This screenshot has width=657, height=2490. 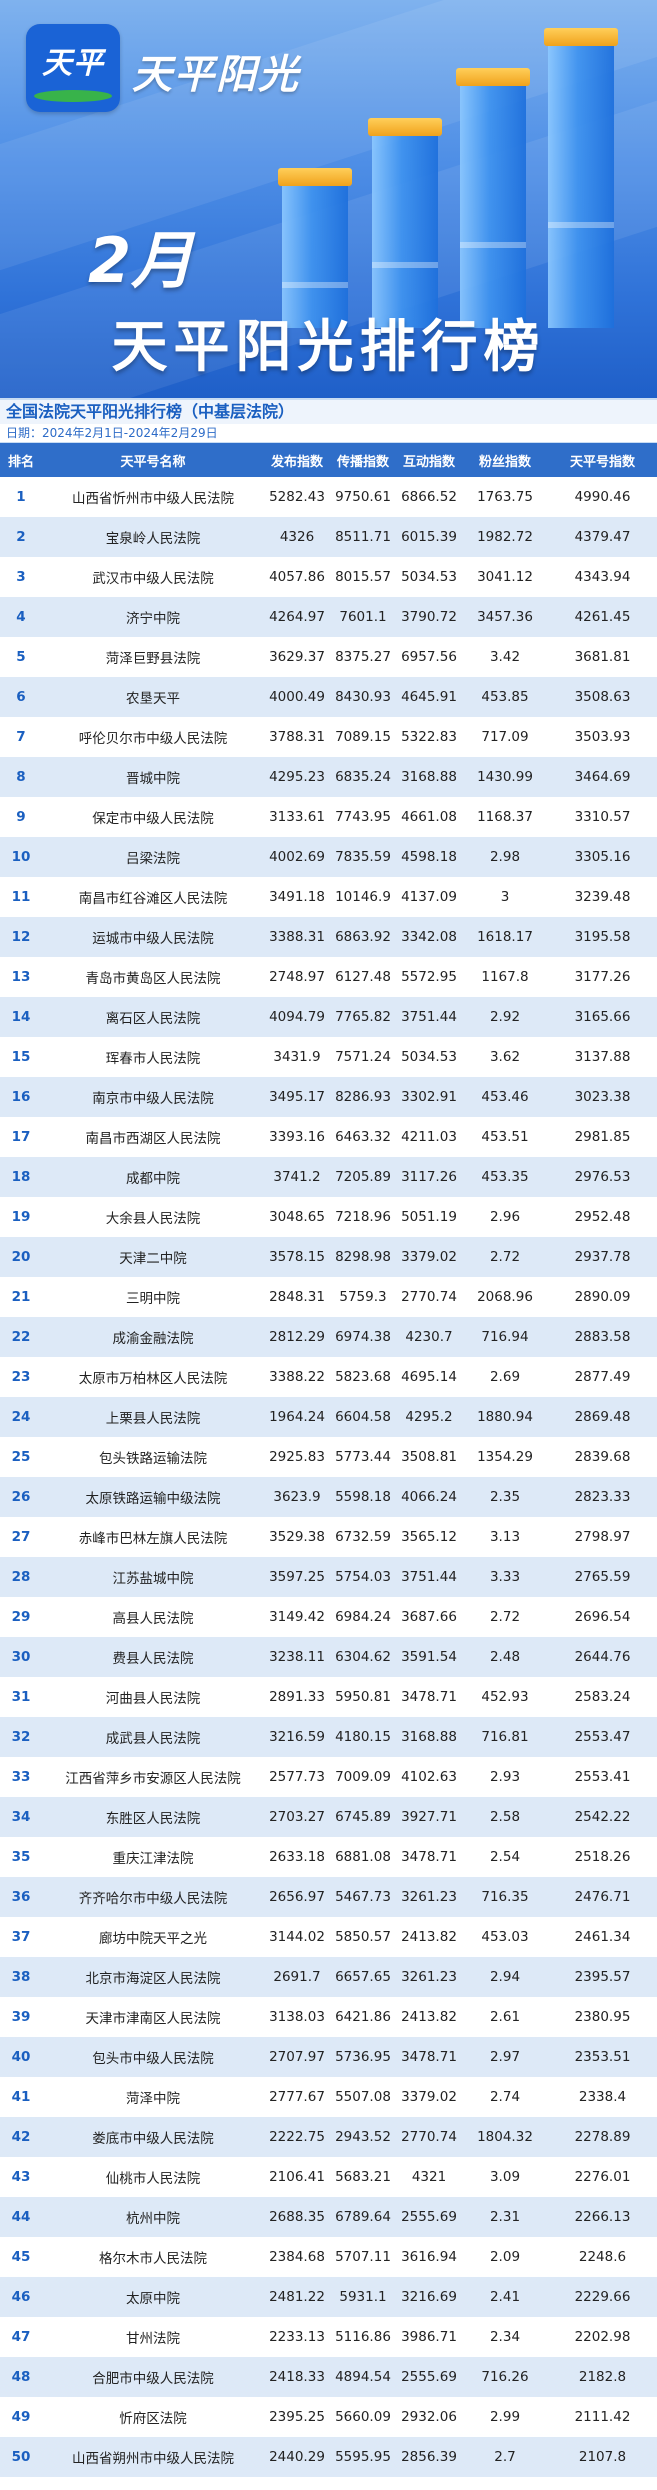 I want to click on publish-index-cell: 2481.22, so click(x=297, y=2297).